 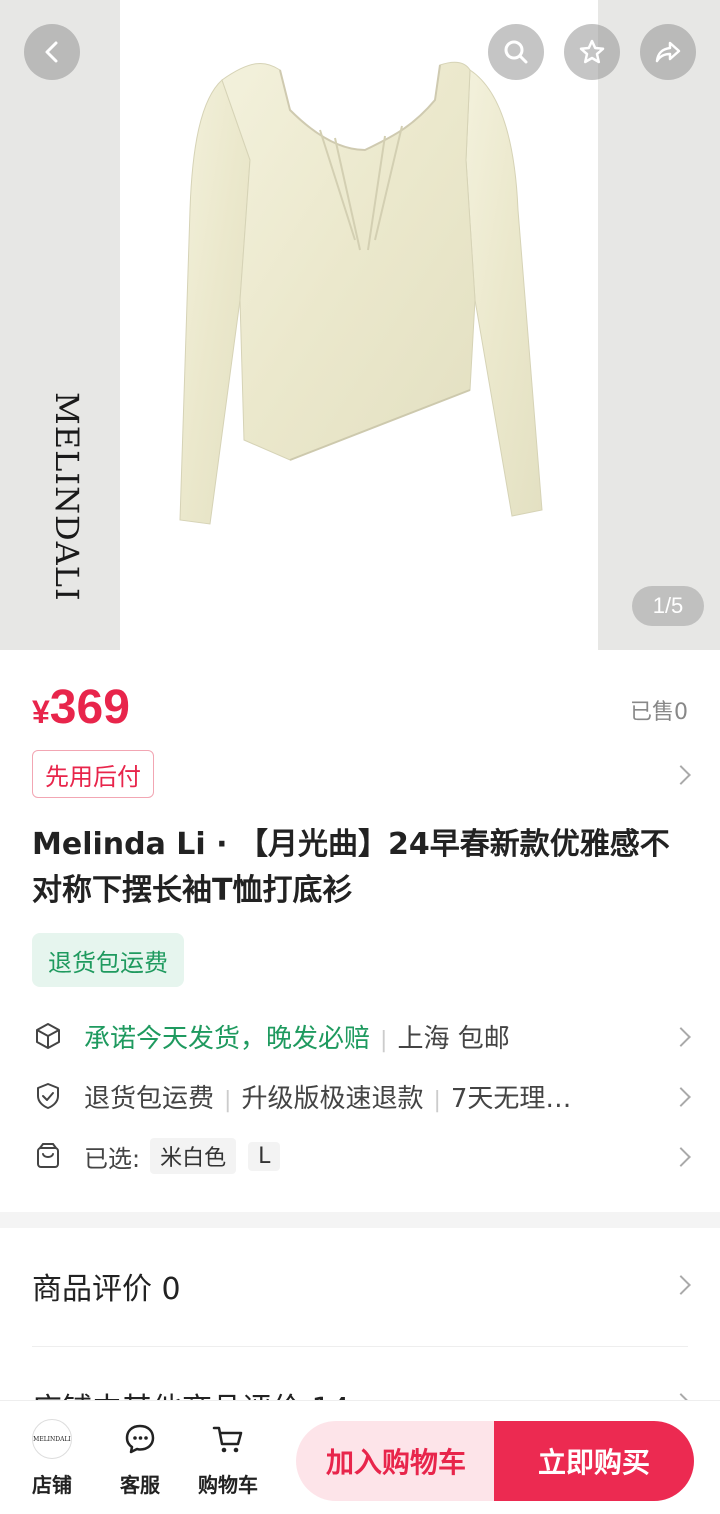 What do you see at coordinates (48, 1156) in the screenshot?
I see `shopping-bag-icon` at bounding box center [48, 1156].